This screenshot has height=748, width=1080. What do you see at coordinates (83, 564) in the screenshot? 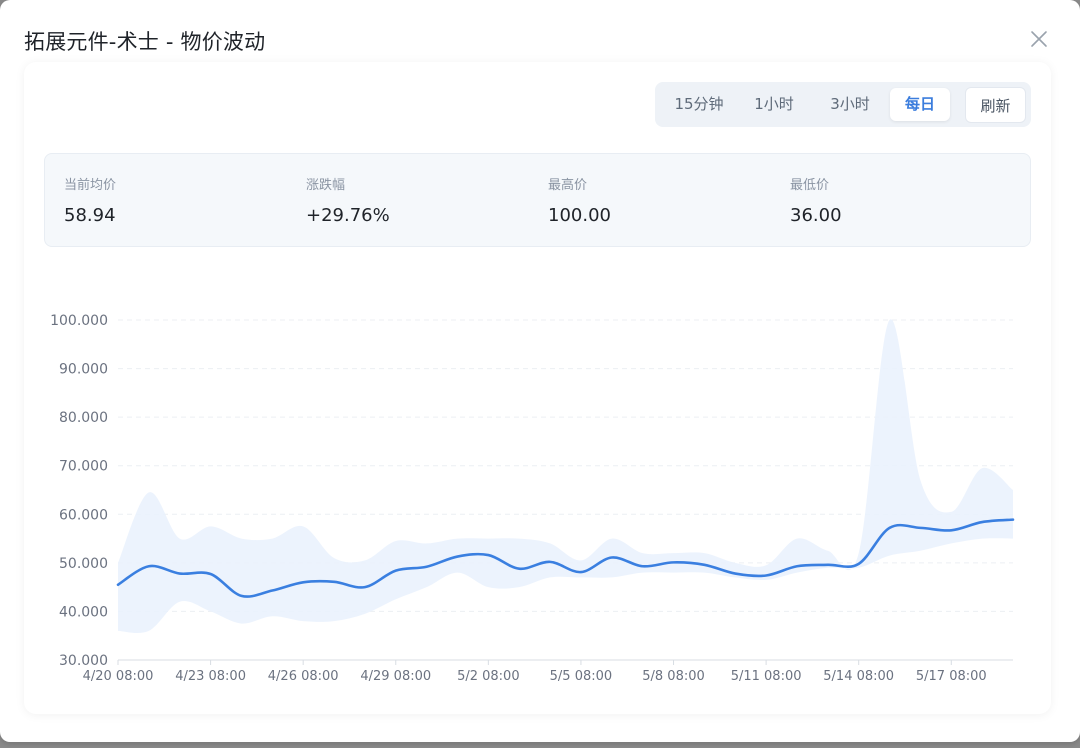
I see `y-tick-label: 50.000` at bounding box center [83, 564].